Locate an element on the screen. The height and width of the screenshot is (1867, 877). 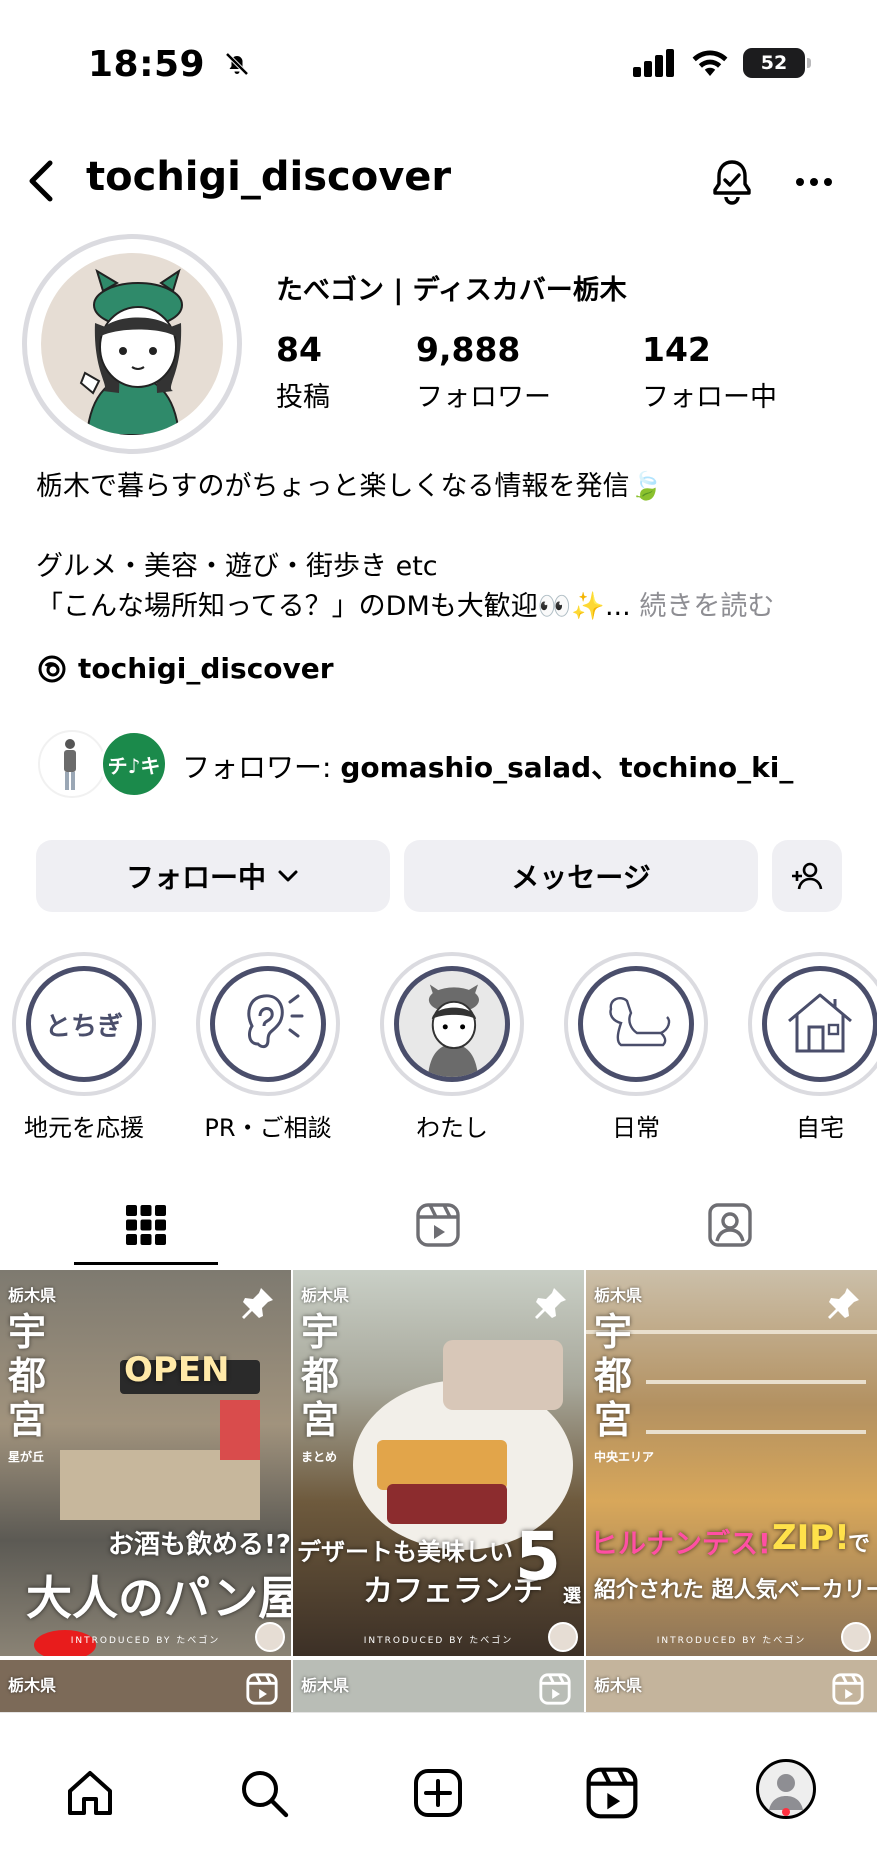
bottom-navigation is located at coordinates (438, 1789).